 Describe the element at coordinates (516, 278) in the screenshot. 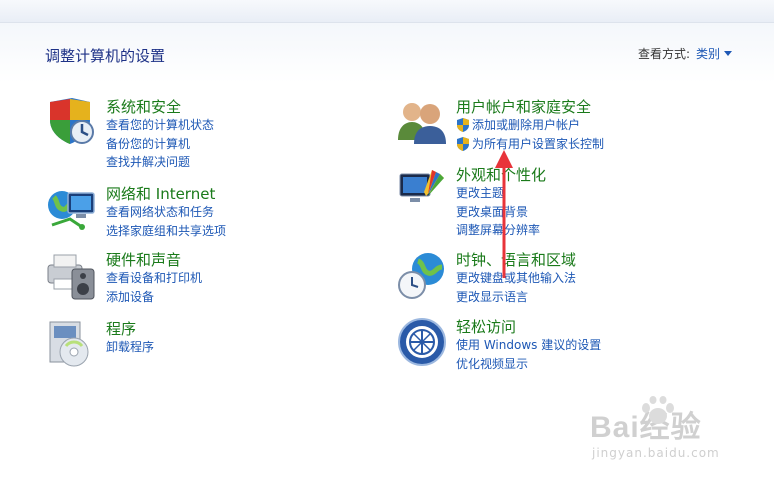

I see `link-keyboard-input: 更改键盘或其他输入法` at that location.